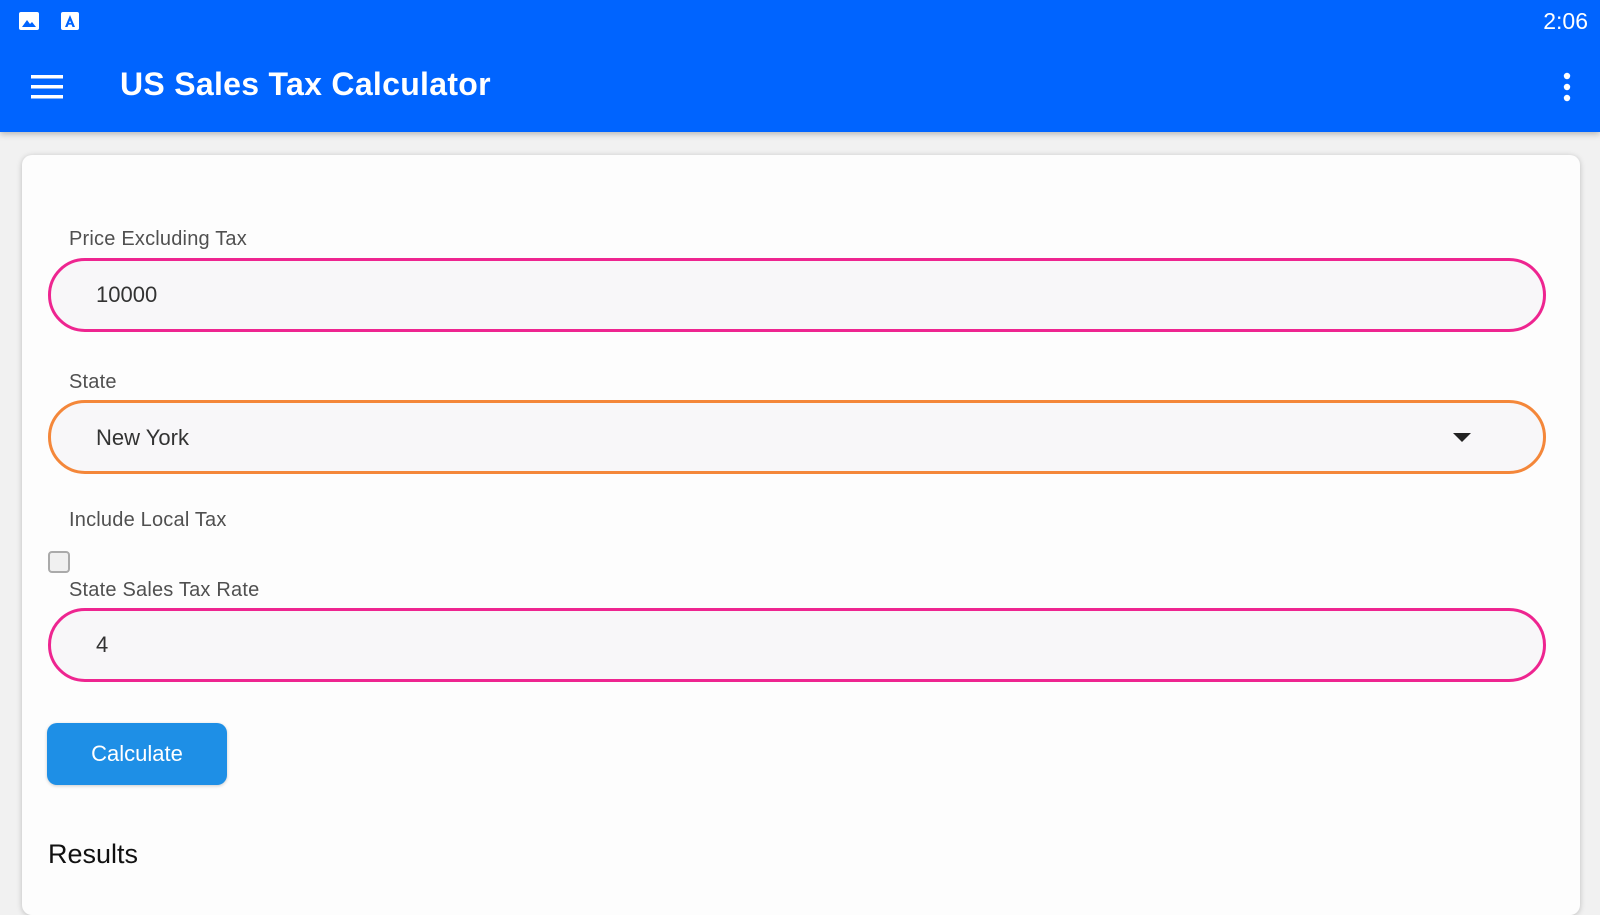 This screenshot has height=915, width=1600. Describe the element at coordinates (137, 754) in the screenshot. I see `calculate-button: Calculate` at that location.